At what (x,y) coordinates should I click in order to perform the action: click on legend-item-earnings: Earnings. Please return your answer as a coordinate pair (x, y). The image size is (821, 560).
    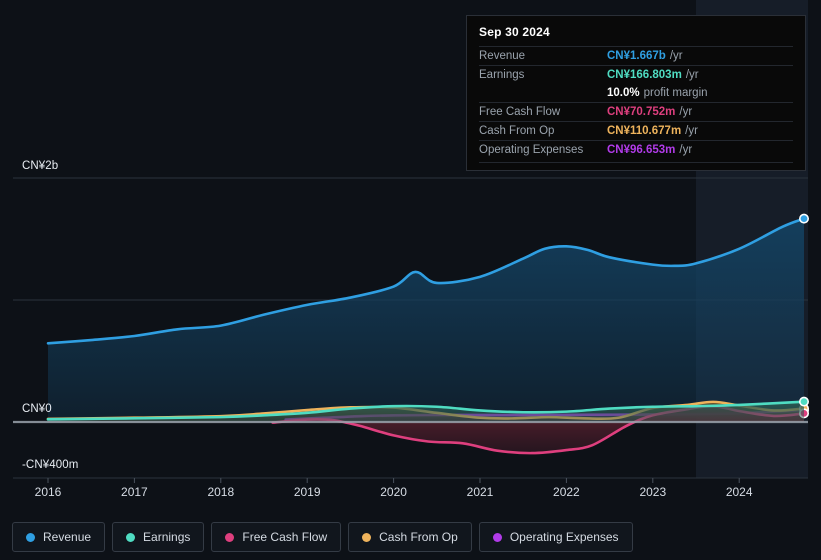
    Looking at the image, I should click on (158, 537).